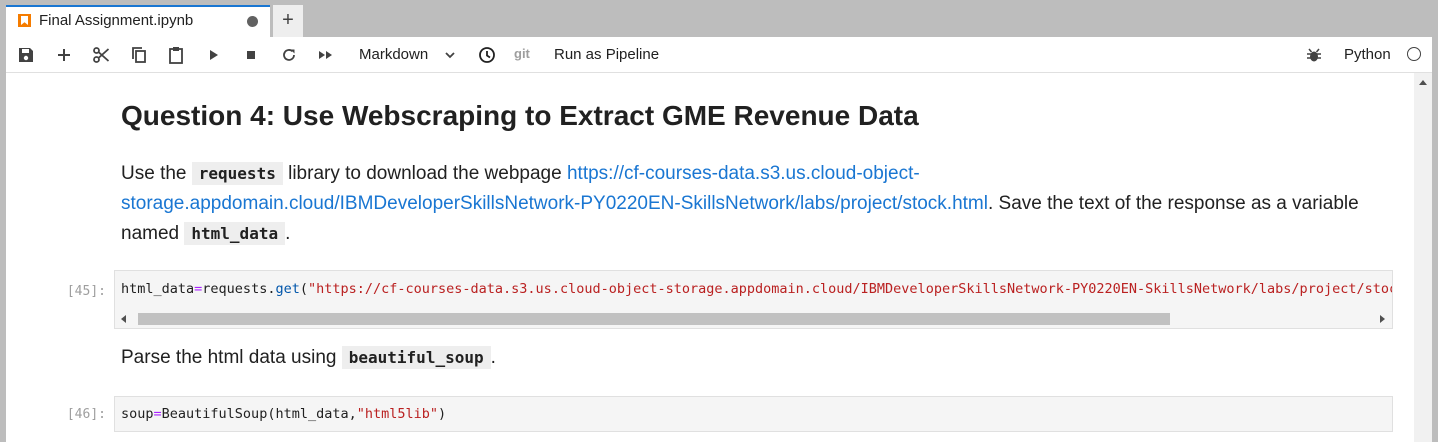 Image resolution: width=1438 pixels, height=442 pixels. What do you see at coordinates (719, 55) in the screenshot?
I see `notebook-toolbar: Markdown git Run as Pipeline Python` at bounding box center [719, 55].